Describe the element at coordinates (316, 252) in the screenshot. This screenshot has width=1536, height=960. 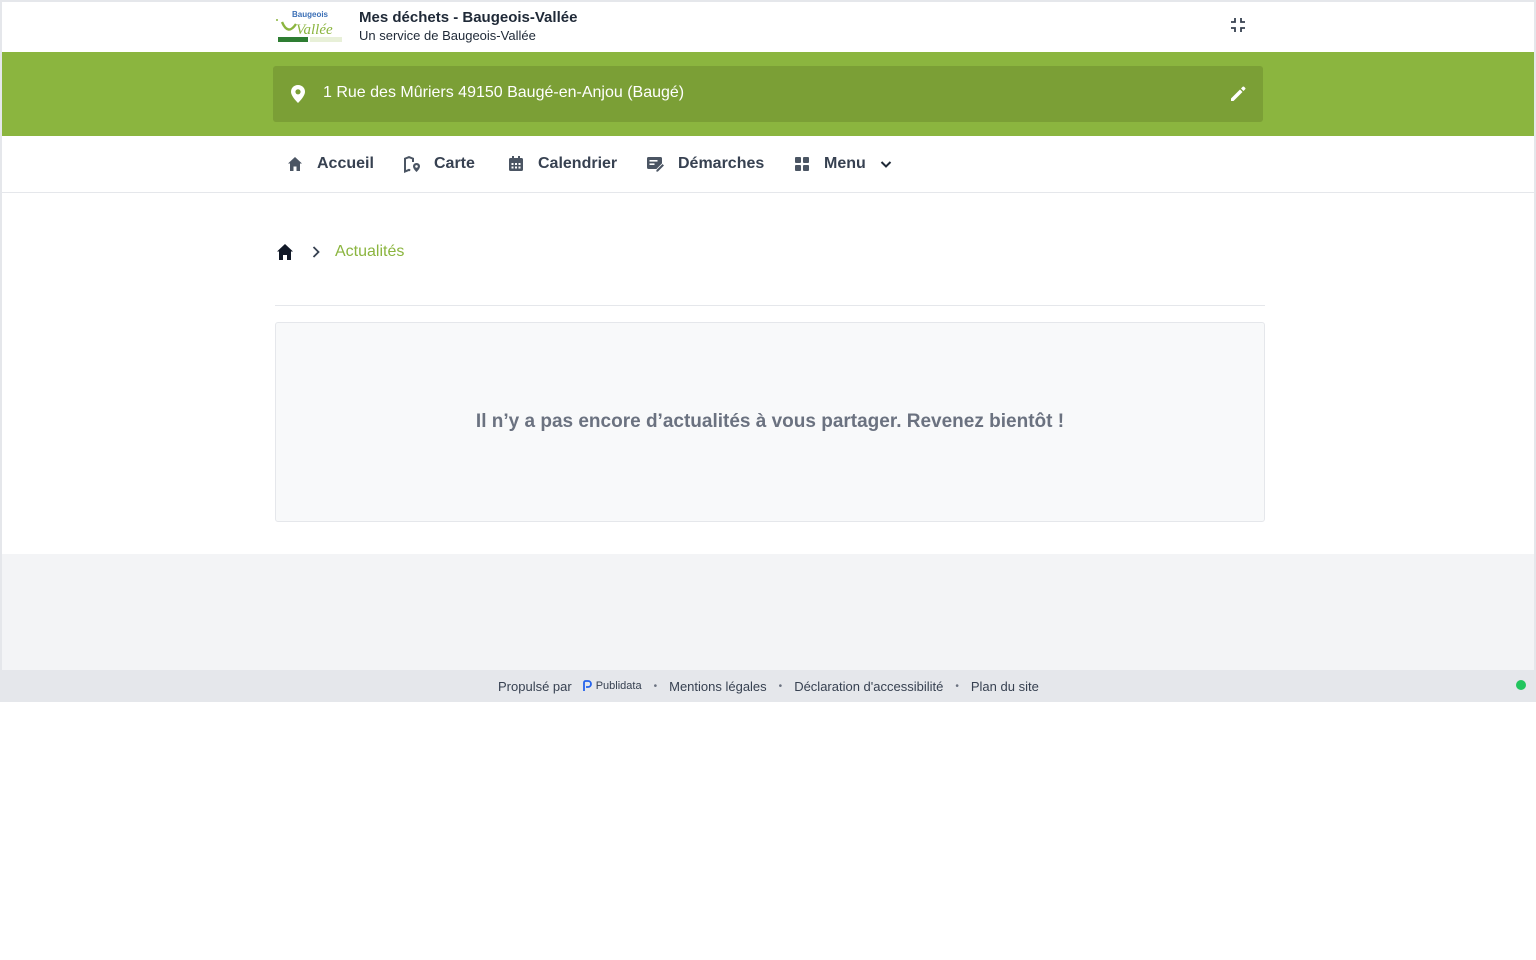
I see `chevron-right-icon` at that location.